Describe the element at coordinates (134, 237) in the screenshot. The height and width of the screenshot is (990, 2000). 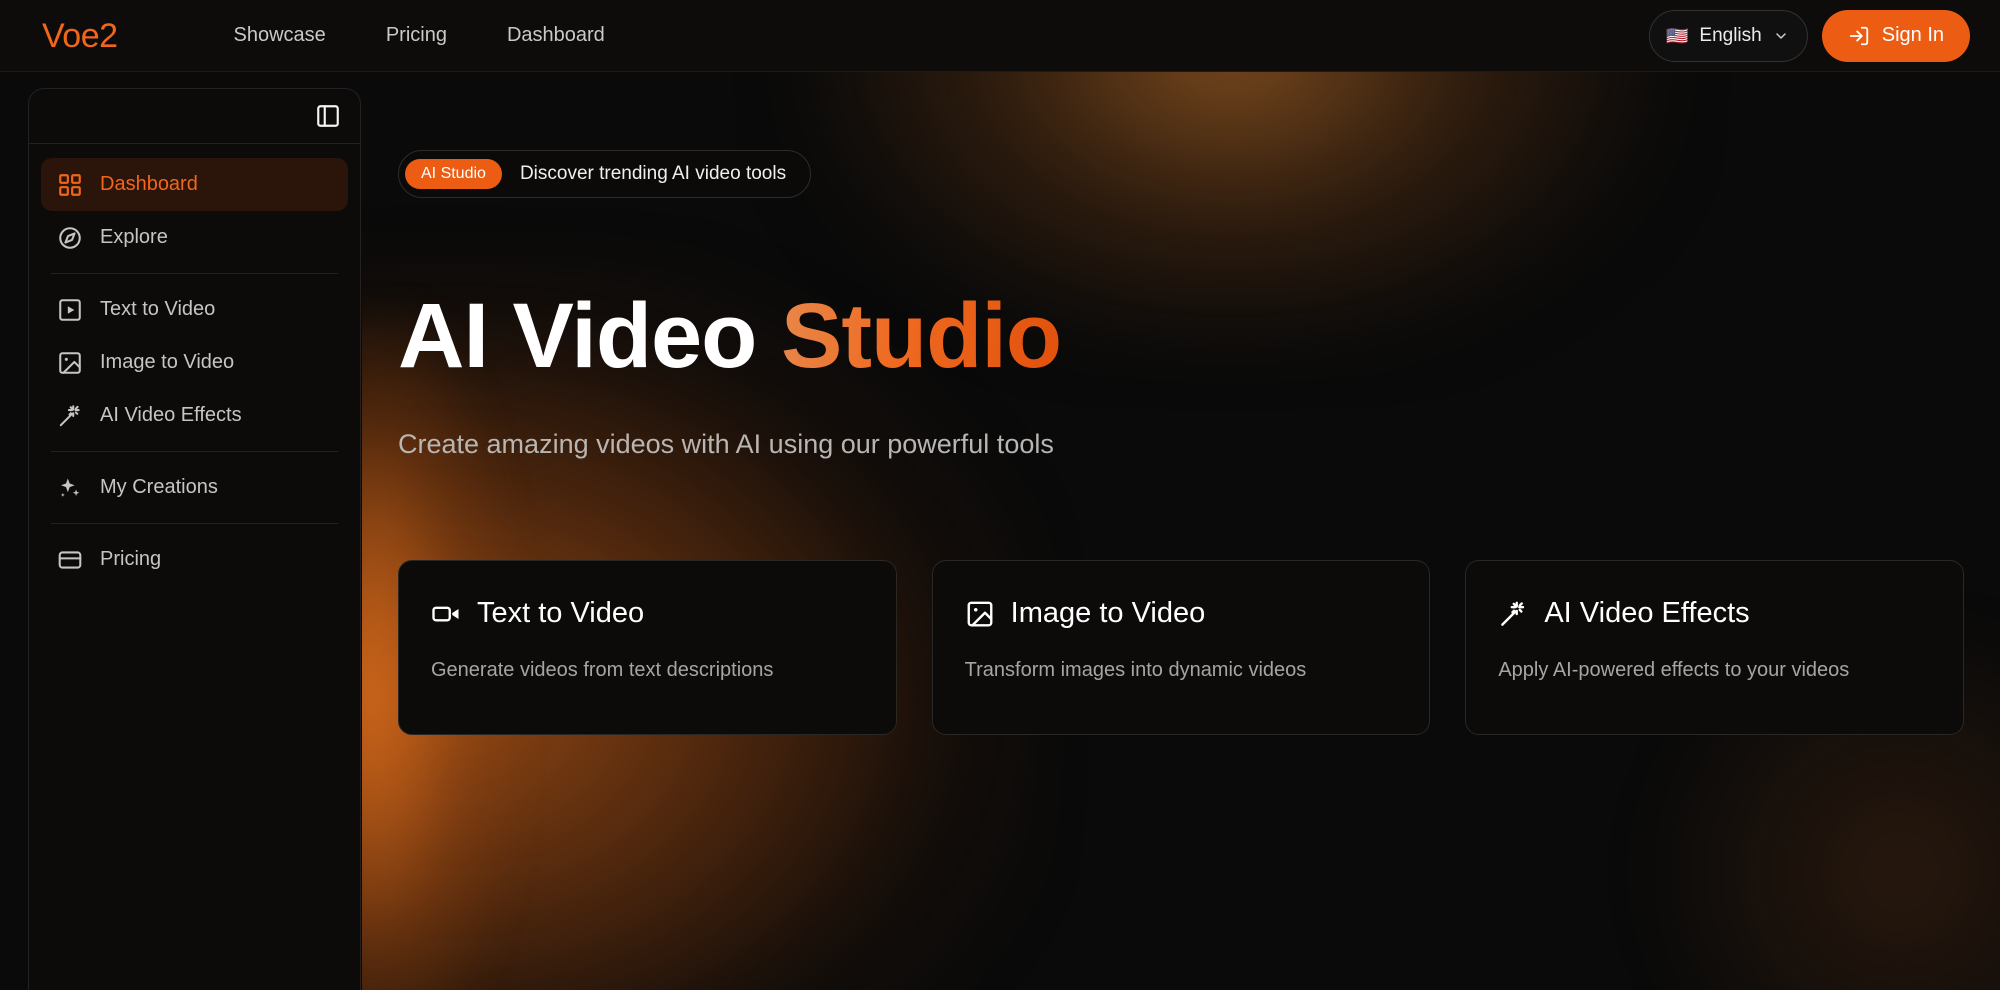
I see `sidebar-item-label: Explore` at that location.